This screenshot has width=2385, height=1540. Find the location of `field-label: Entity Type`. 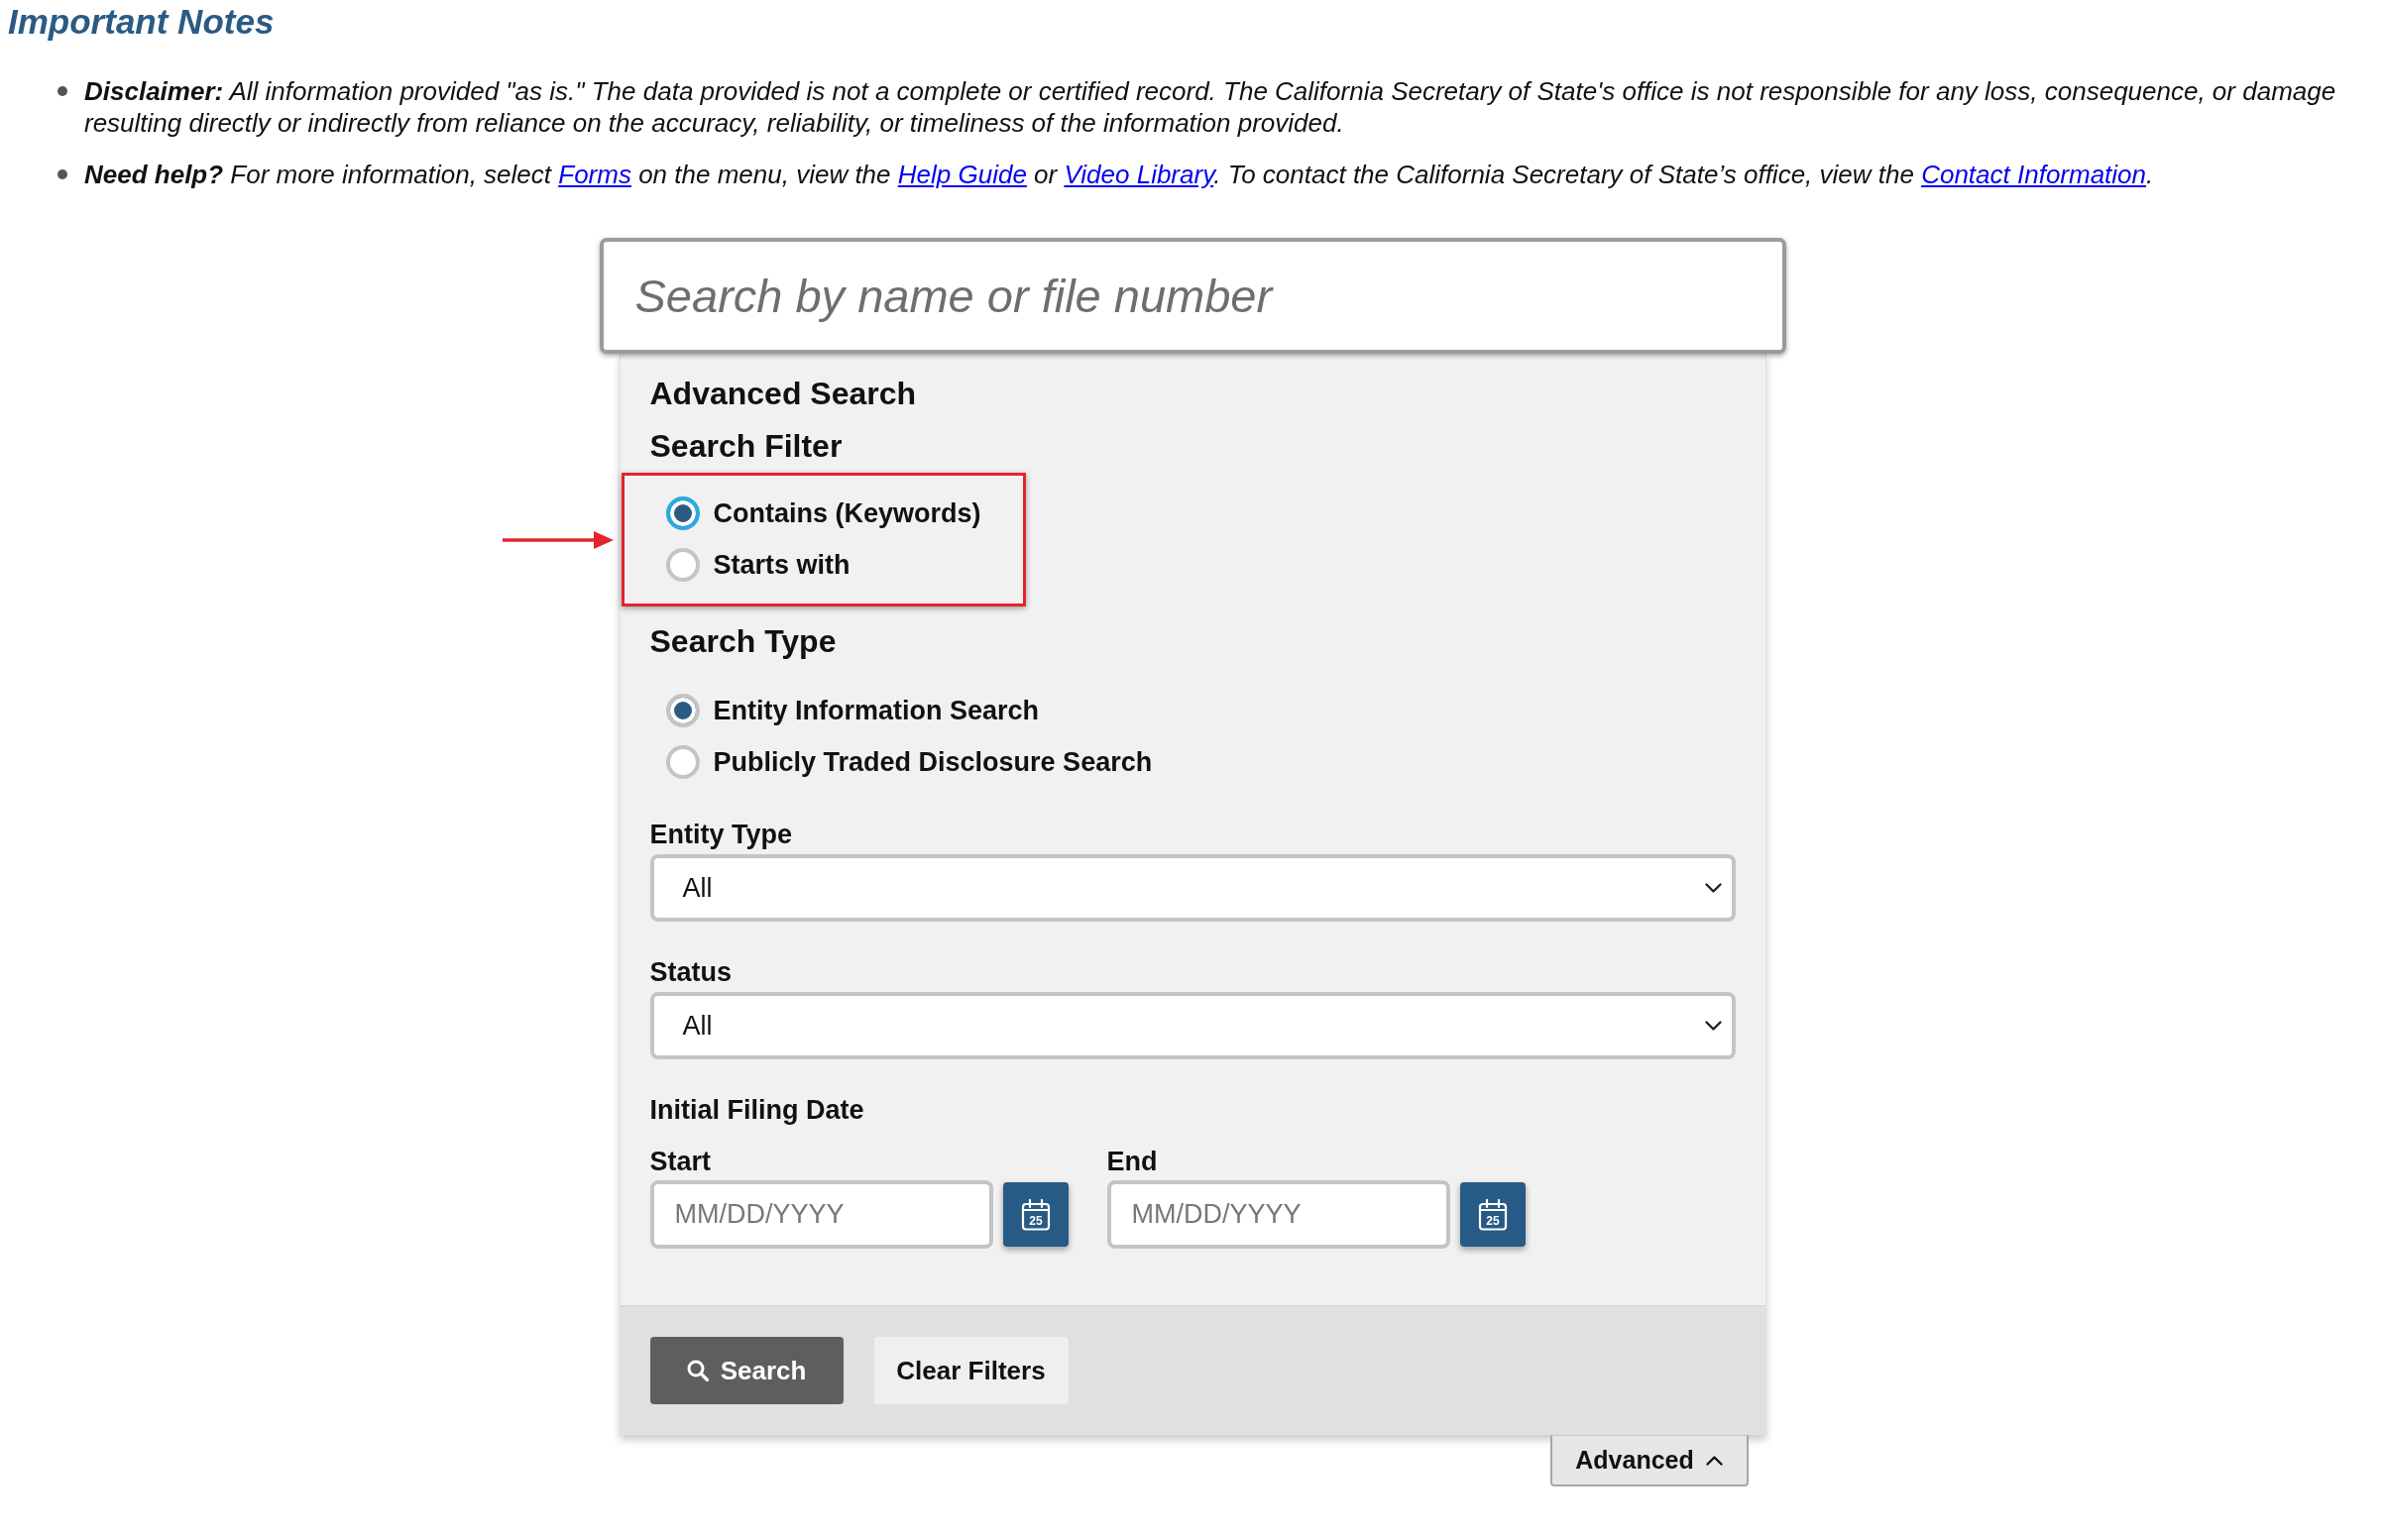

field-label: Entity Type is located at coordinates (721, 835).